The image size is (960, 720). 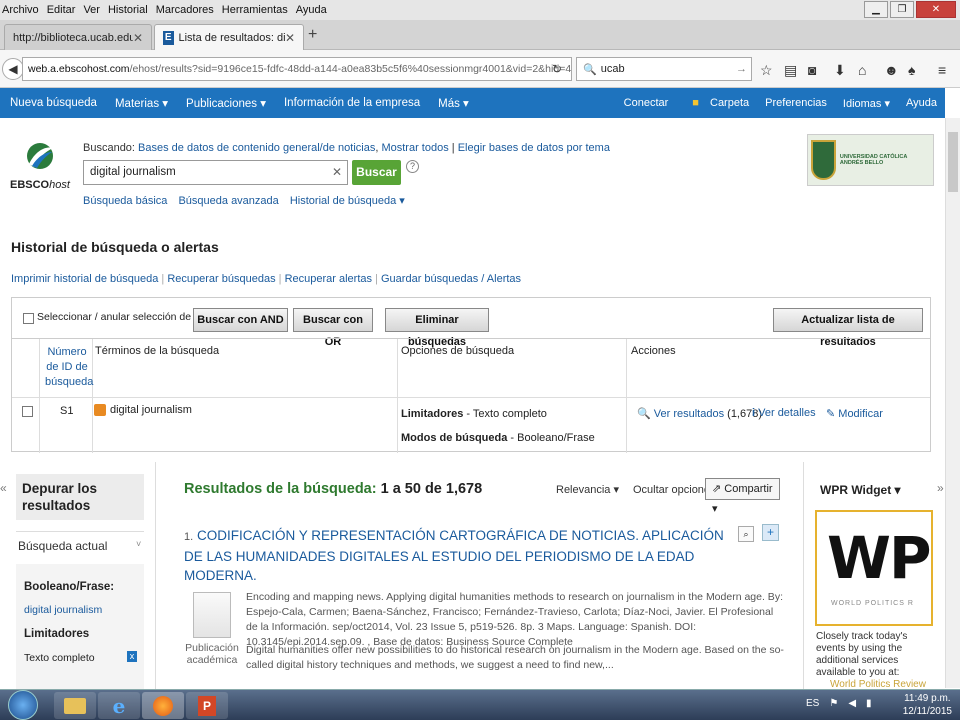 I want to click on nav-idiomas: Idiomas ▾, so click(x=866, y=103).